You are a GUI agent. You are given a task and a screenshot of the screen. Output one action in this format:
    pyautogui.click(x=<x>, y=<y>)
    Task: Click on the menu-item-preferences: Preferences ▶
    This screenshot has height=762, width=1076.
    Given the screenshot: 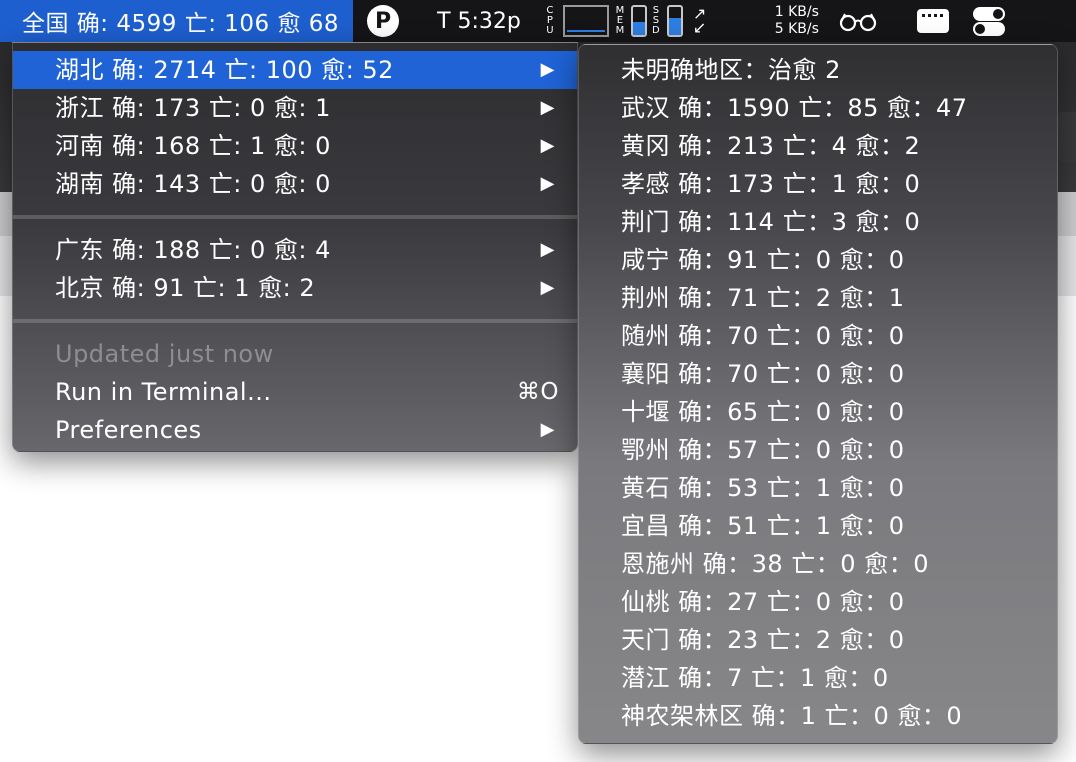 What is the action you would take?
    pyautogui.click(x=295, y=430)
    